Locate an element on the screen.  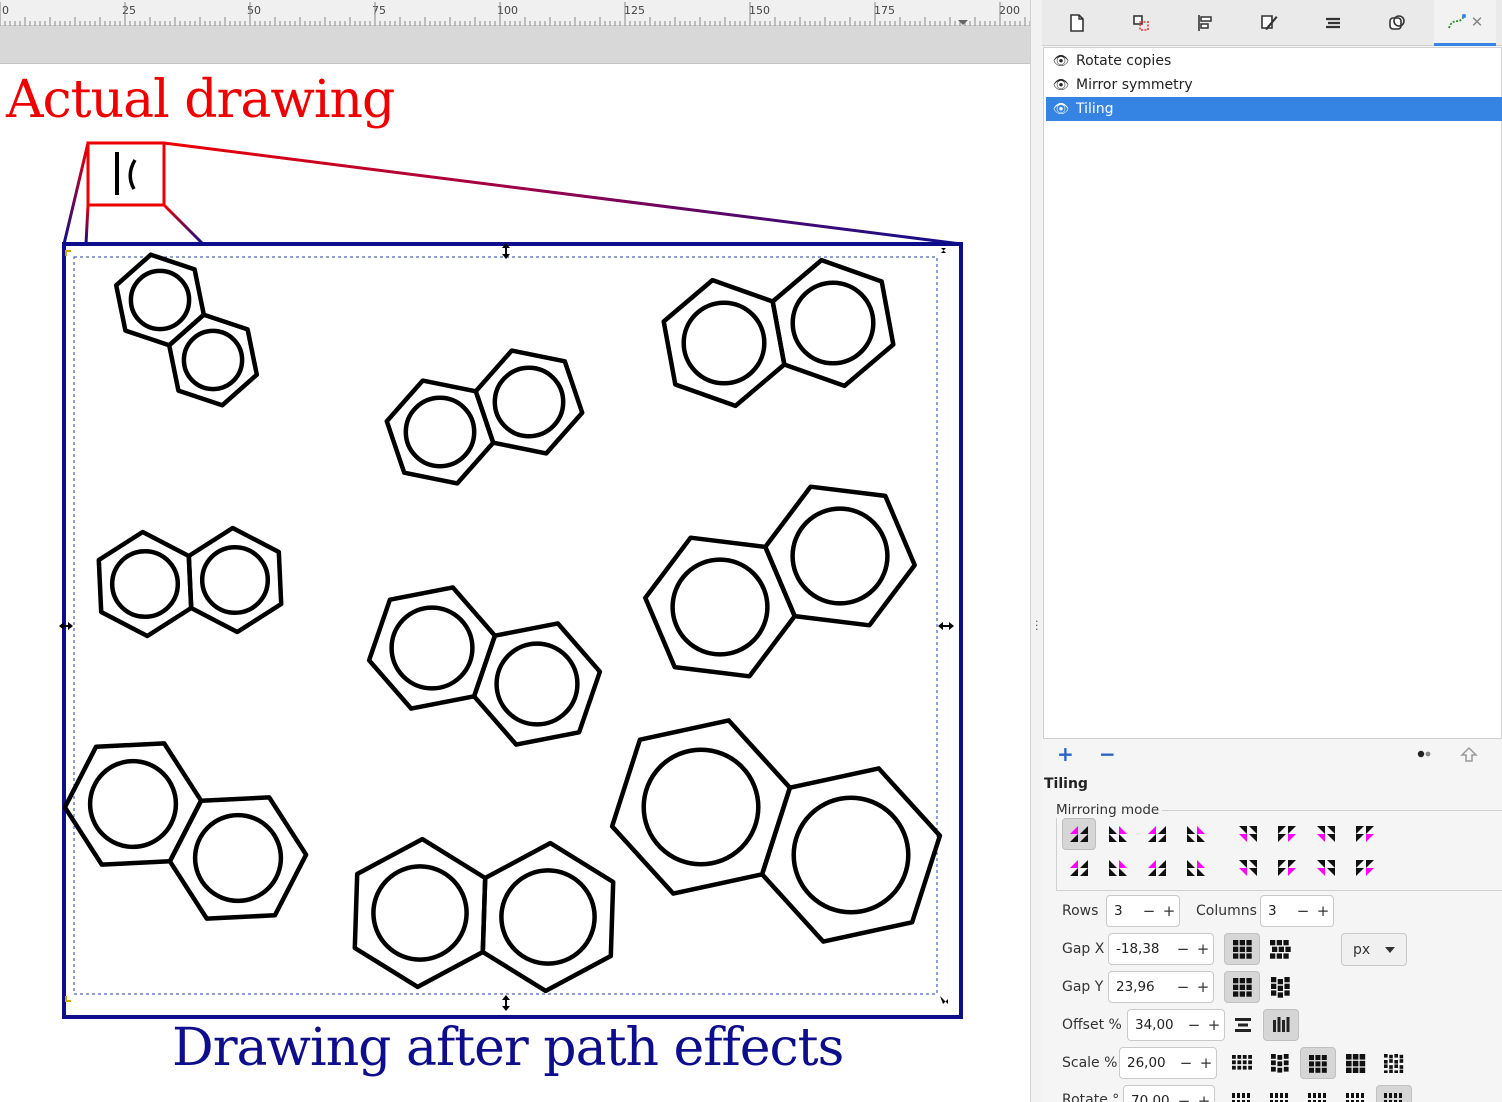
clip-icon is located at coordinates (1397, 23).